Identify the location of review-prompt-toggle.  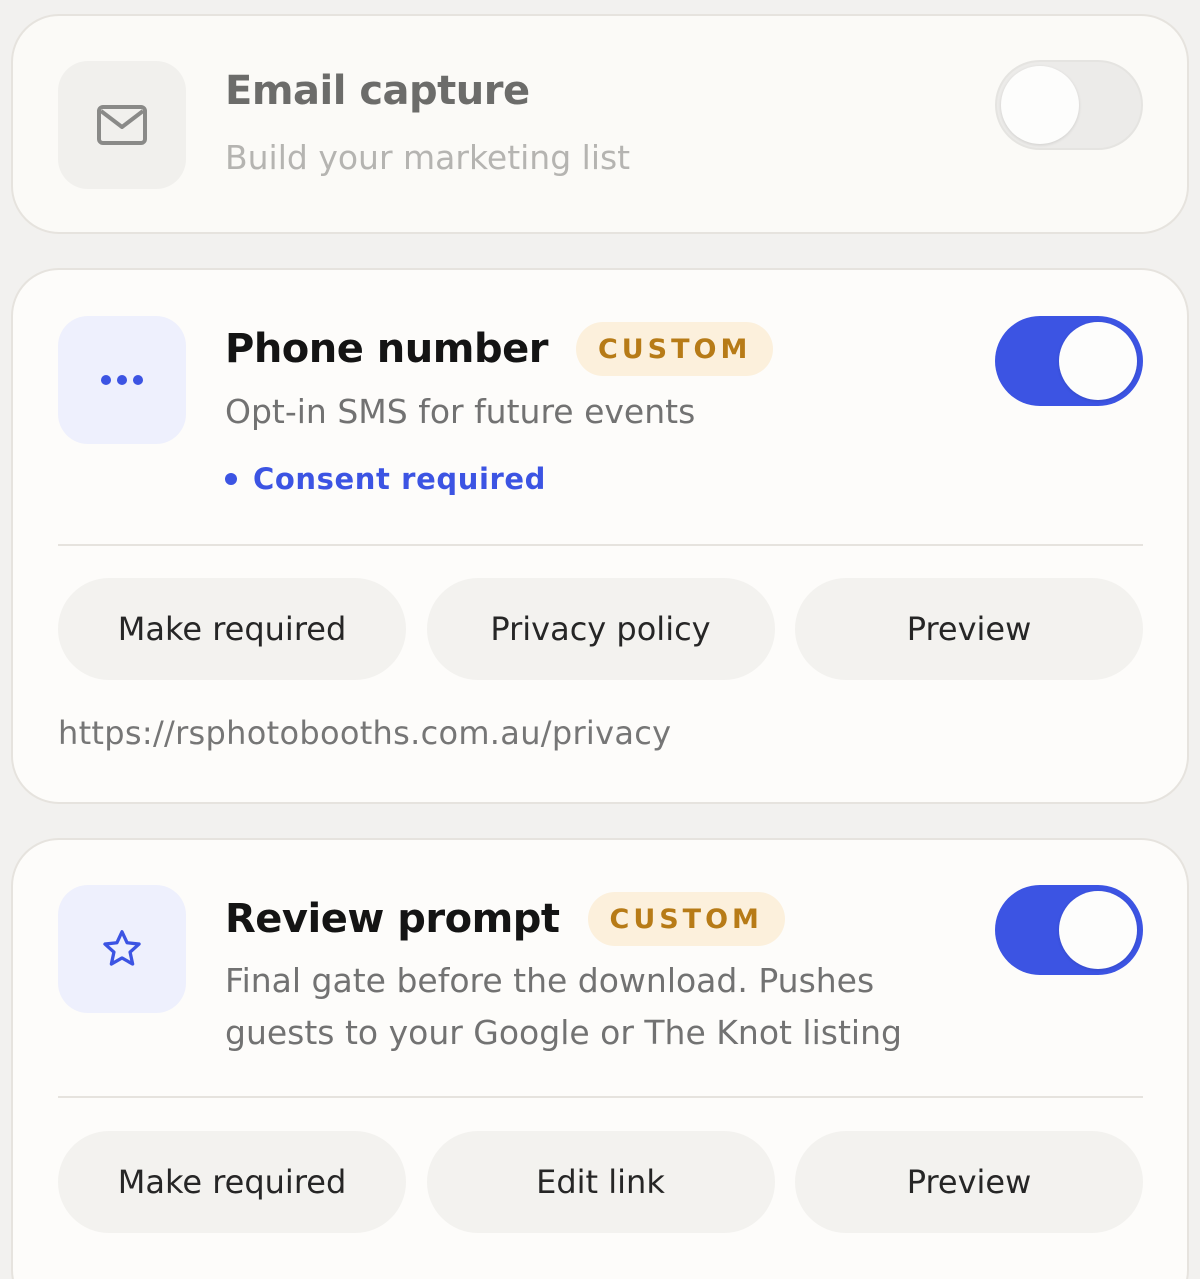
(1069, 930).